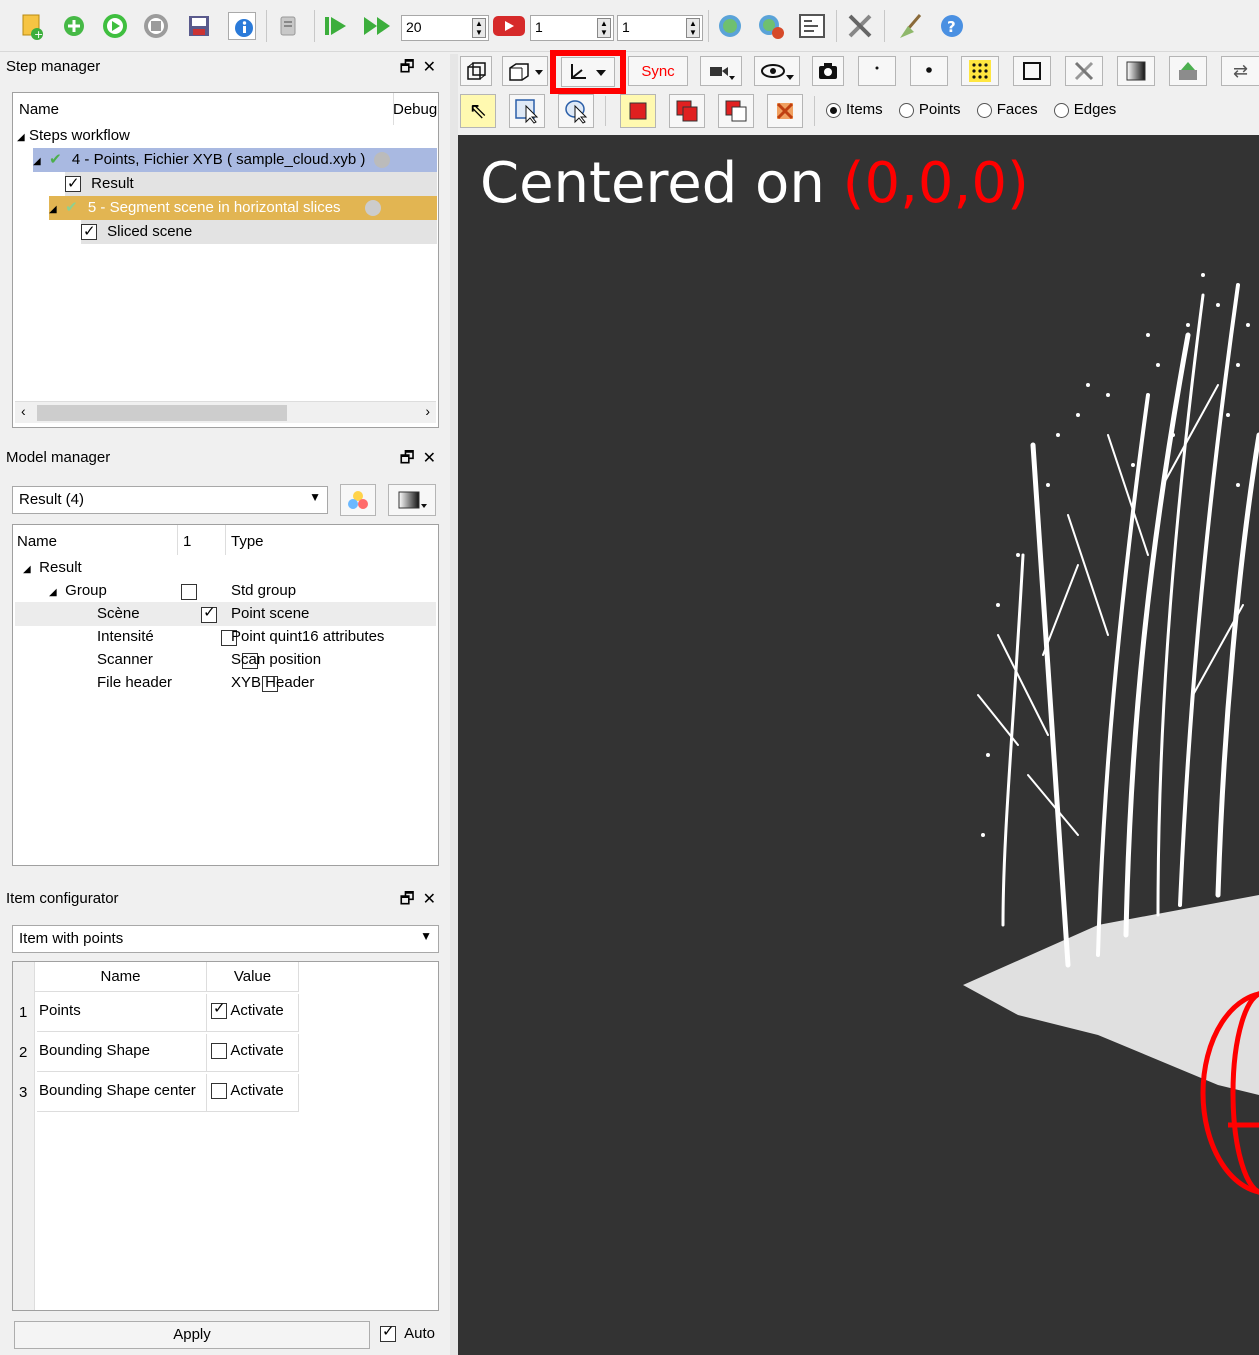 The height and width of the screenshot is (1355, 1259). Describe the element at coordinates (478, 111) in the screenshot. I see `select-tool-button: ⇖` at that location.